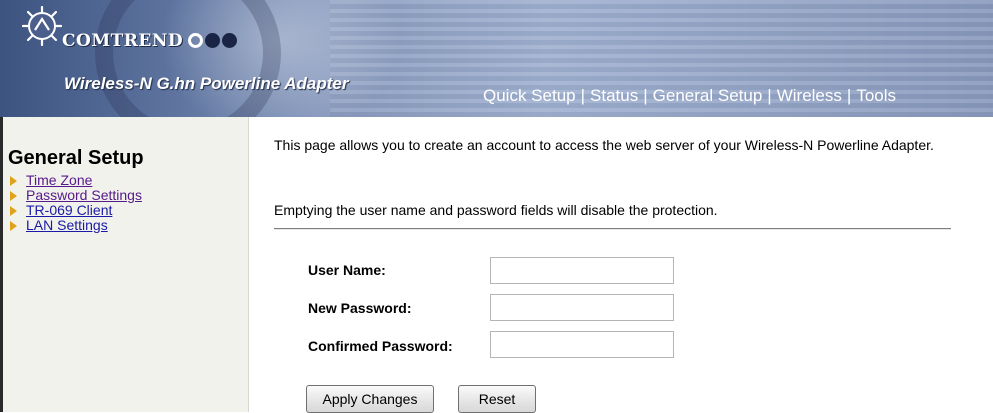 The height and width of the screenshot is (413, 993). Describe the element at coordinates (123, 41) in the screenshot. I see `brand-logo-text: COMTREND` at that location.